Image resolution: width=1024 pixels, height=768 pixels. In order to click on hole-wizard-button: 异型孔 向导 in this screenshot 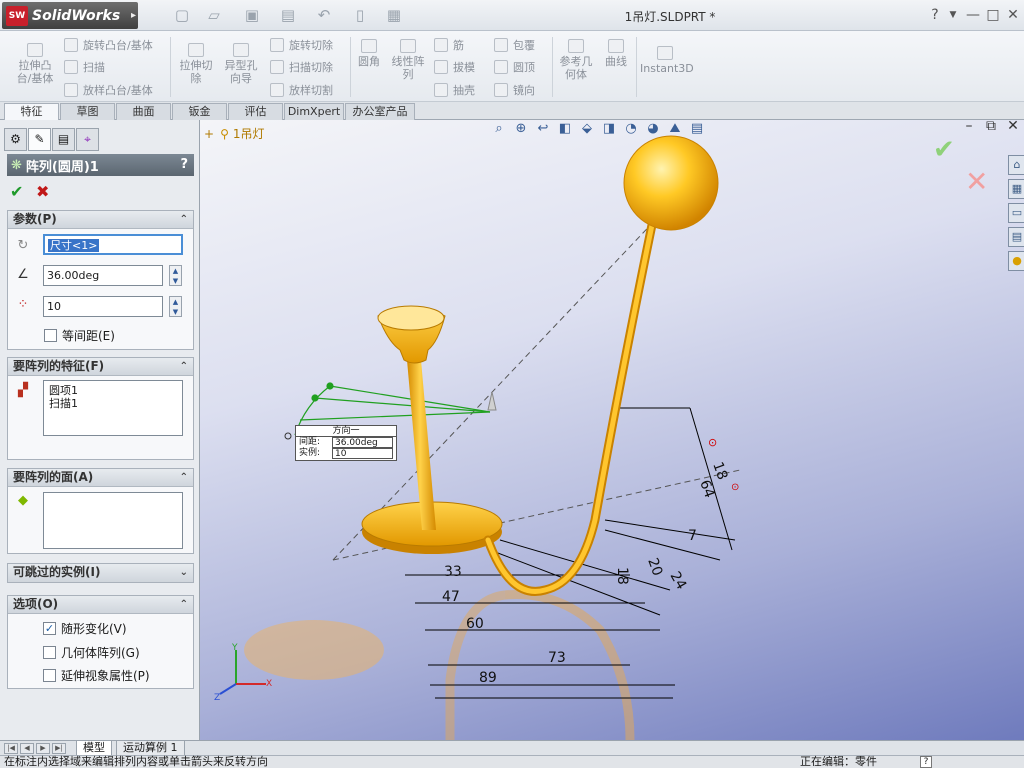, I will do `click(241, 64)`.